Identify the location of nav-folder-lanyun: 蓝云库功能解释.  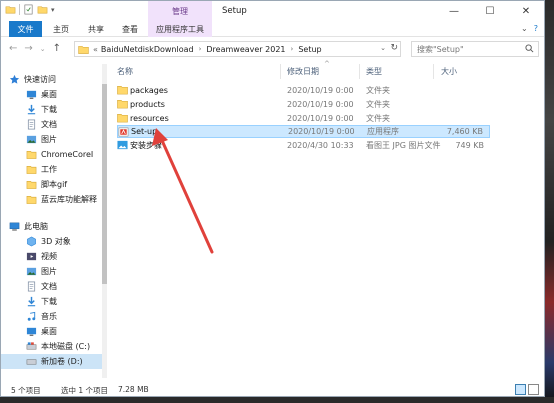
(64, 199).